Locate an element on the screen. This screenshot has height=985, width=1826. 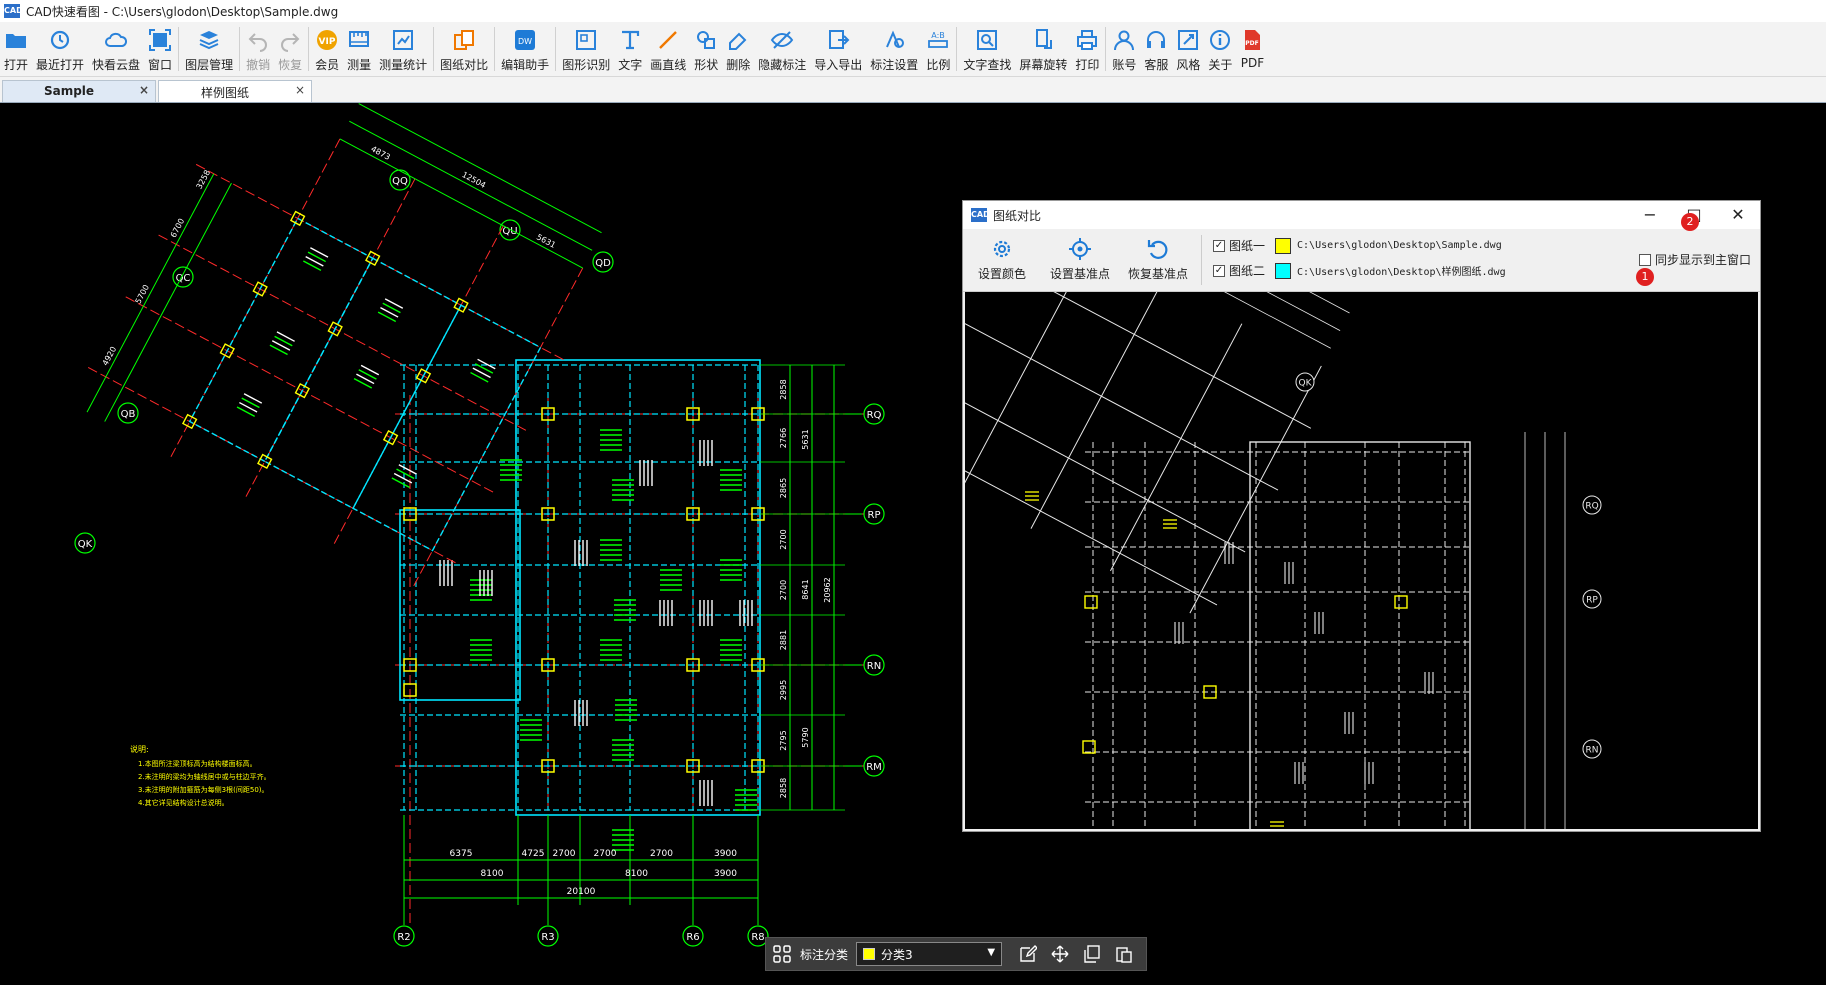
axis-QB-label: QB is located at coordinates (128, 414).